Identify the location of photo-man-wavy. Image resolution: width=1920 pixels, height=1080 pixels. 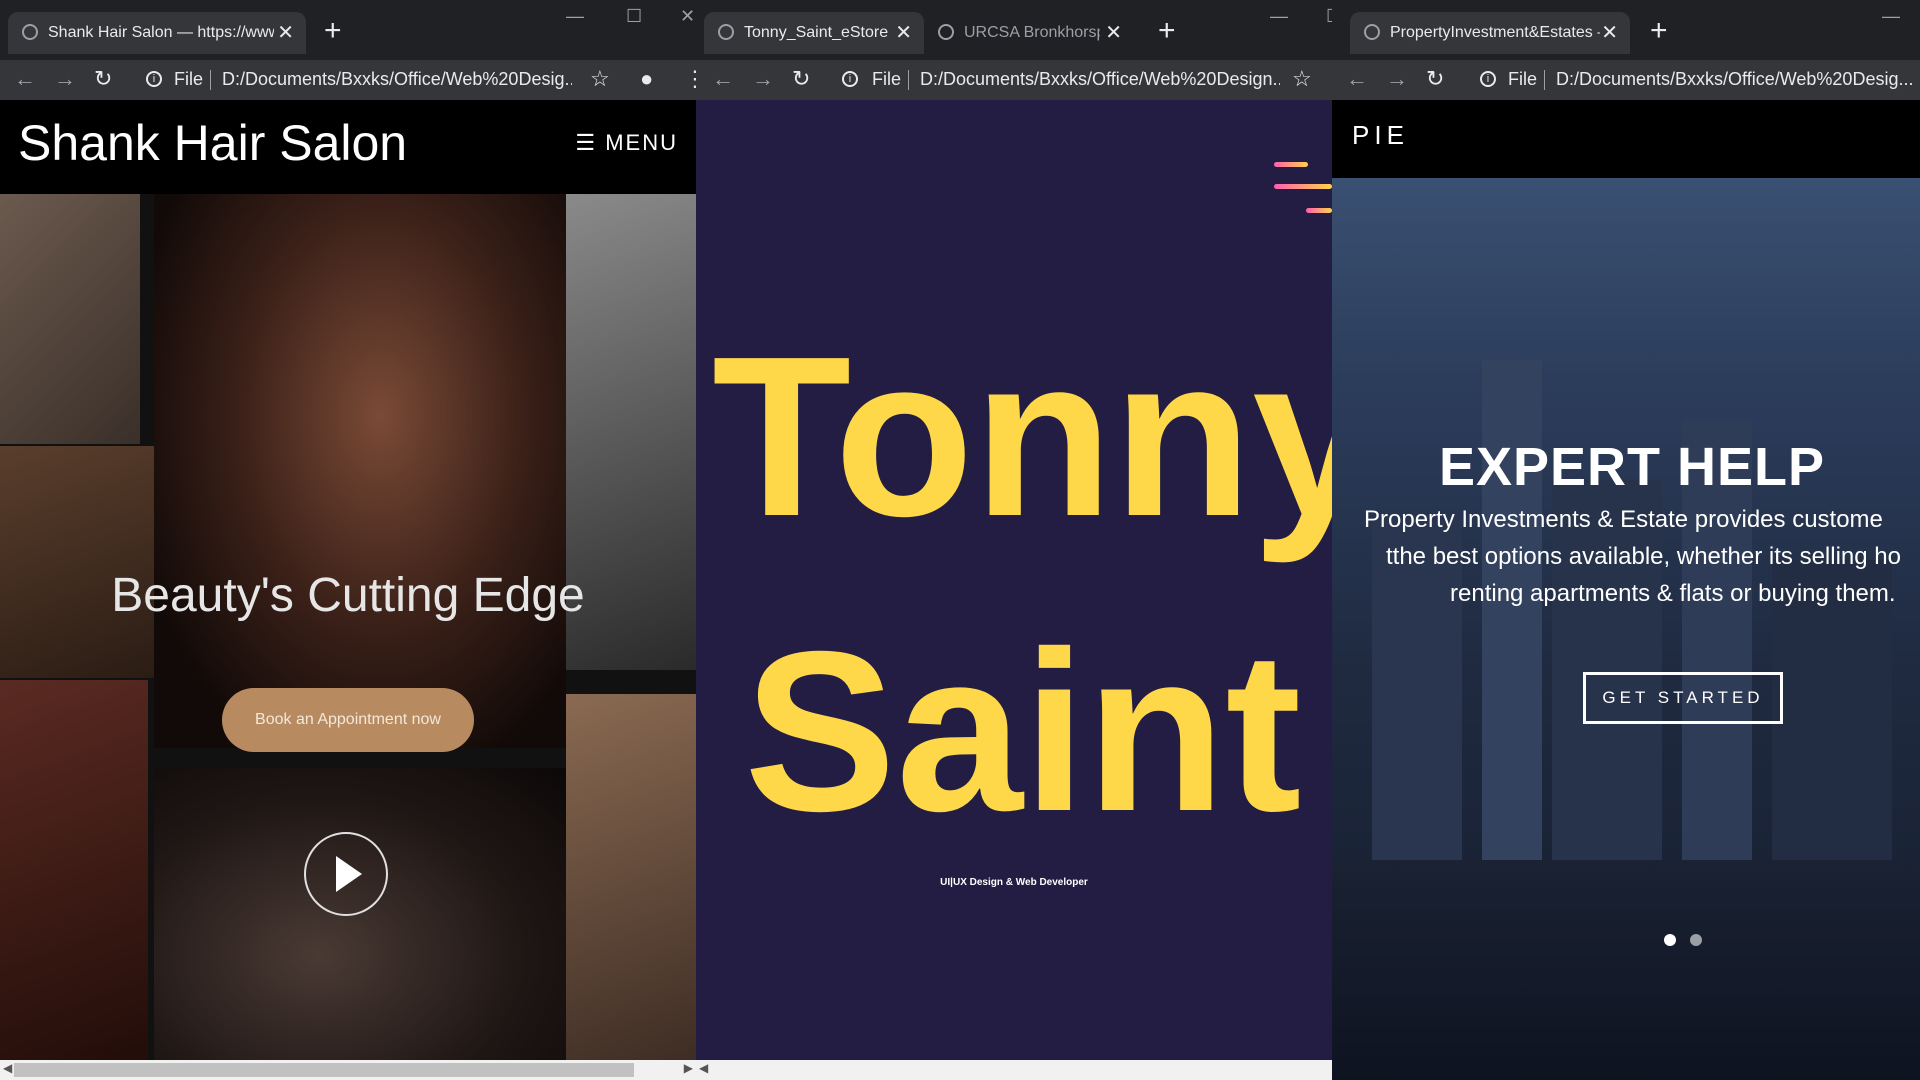
(631, 887).